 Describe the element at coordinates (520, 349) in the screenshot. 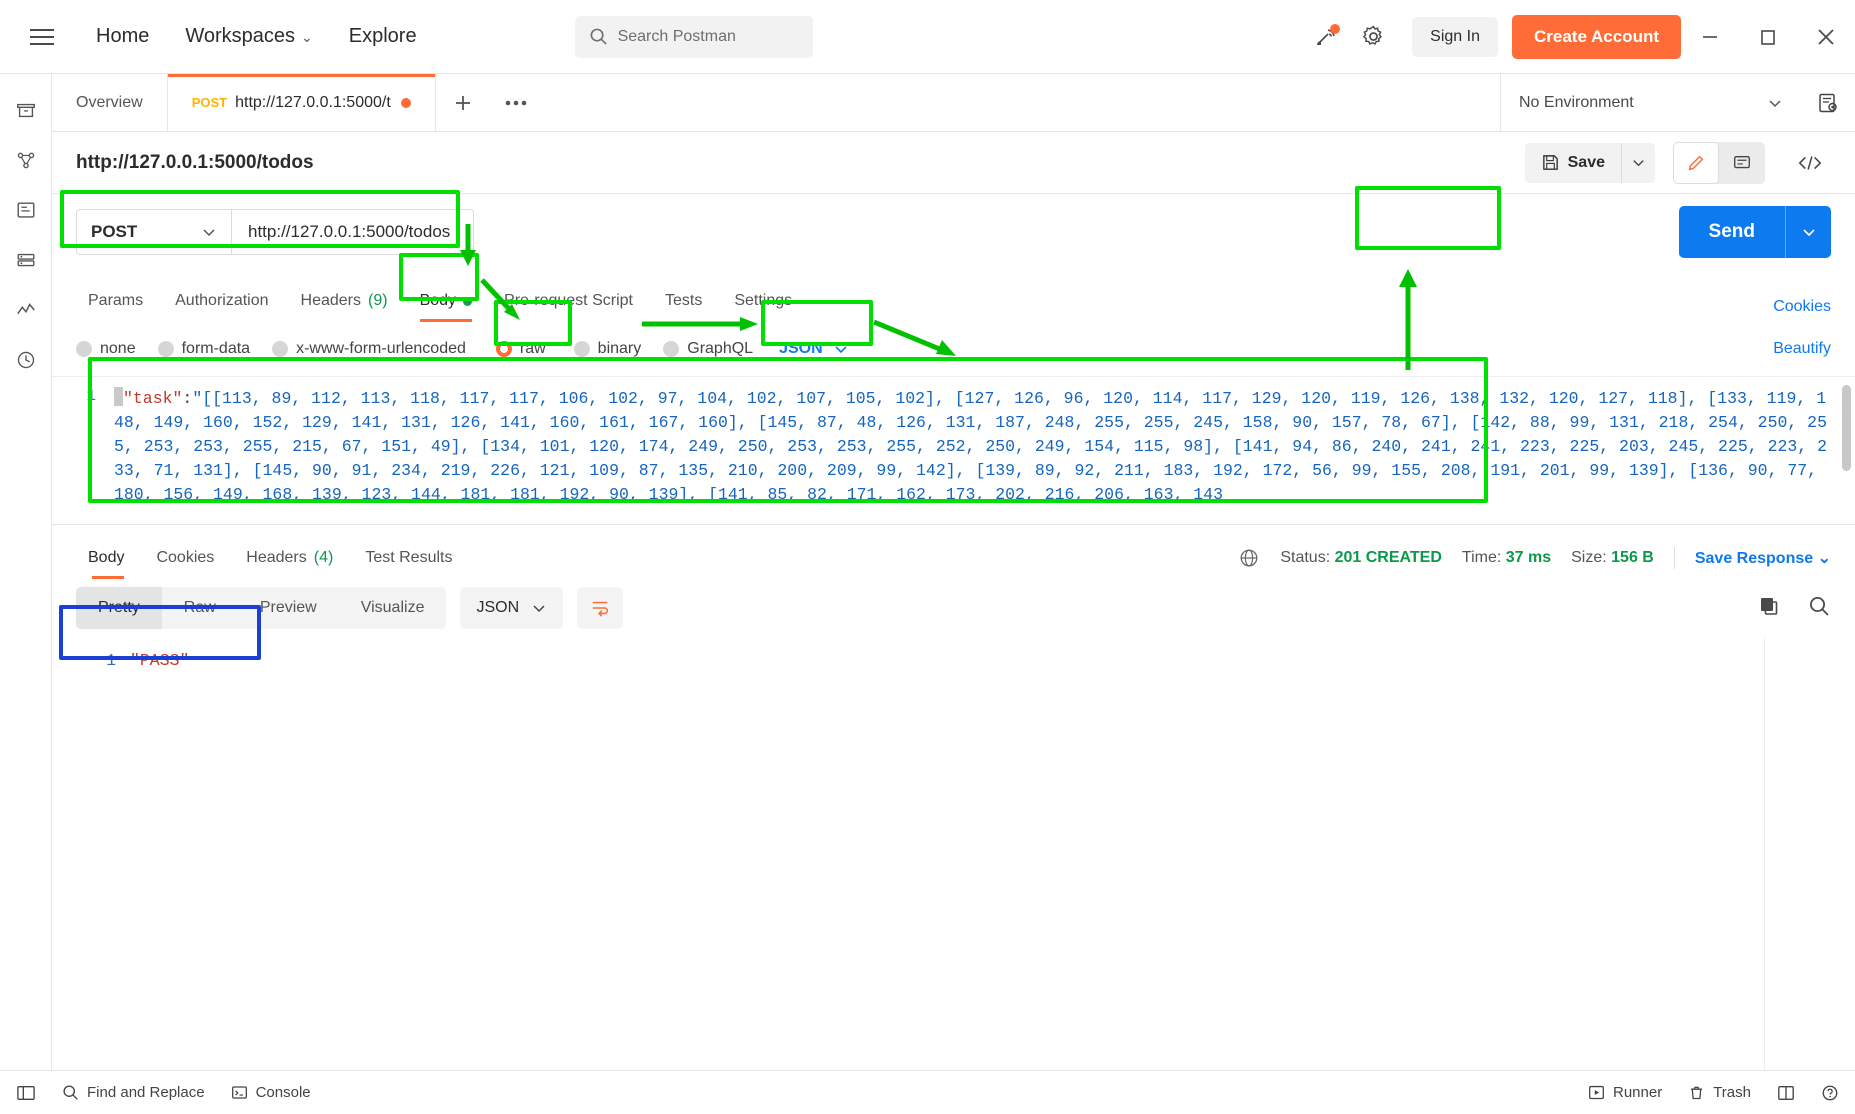

I see `body-type-raw: raw` at that location.